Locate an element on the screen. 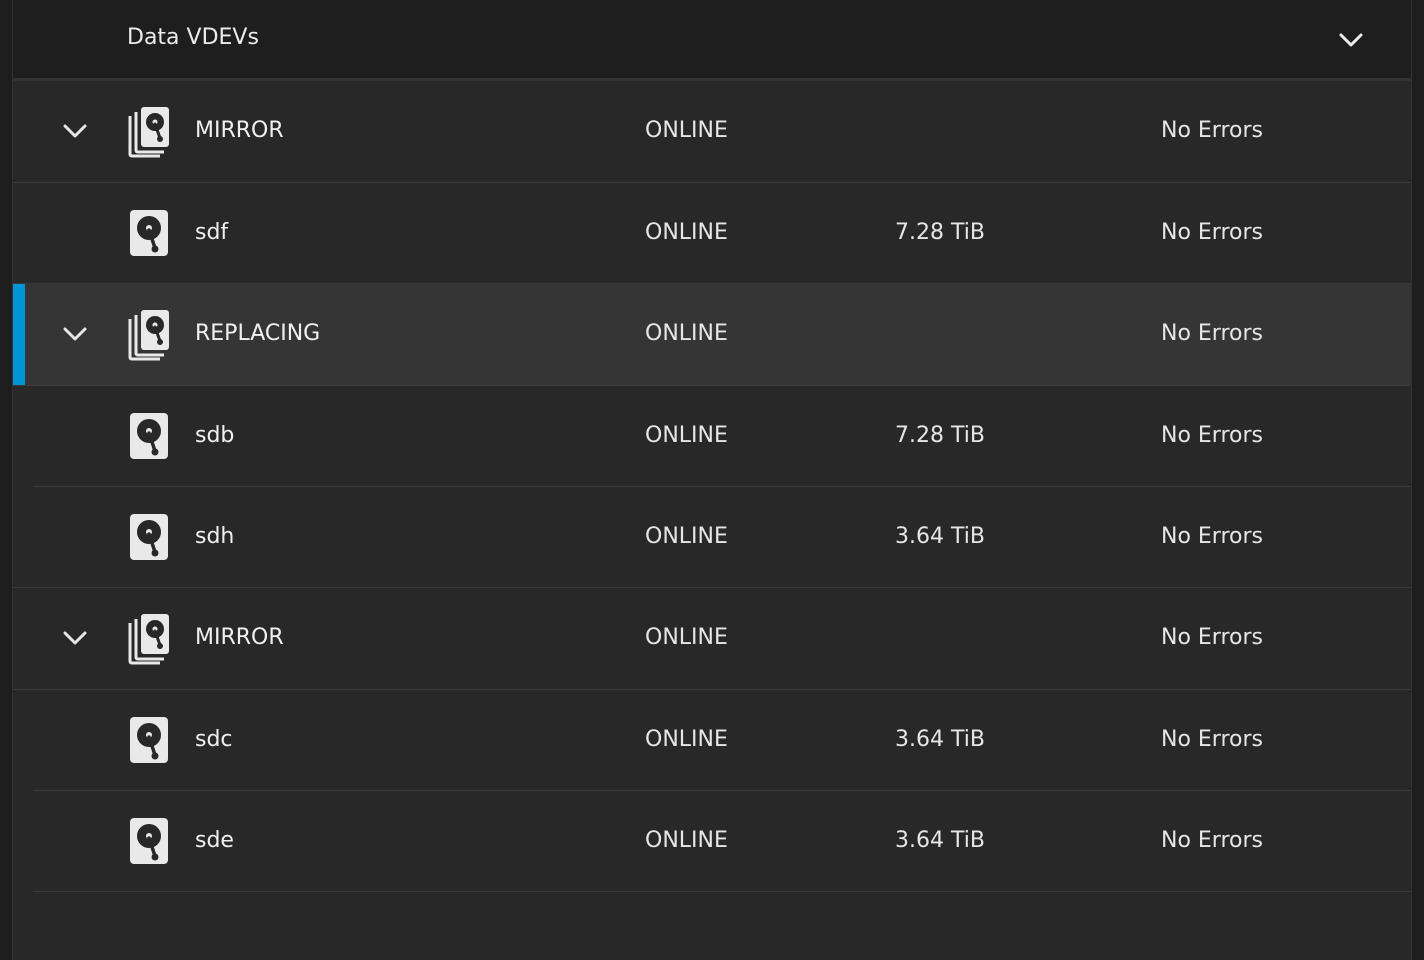 This screenshot has height=960, width=1424. device-name: sde is located at coordinates (214, 840).